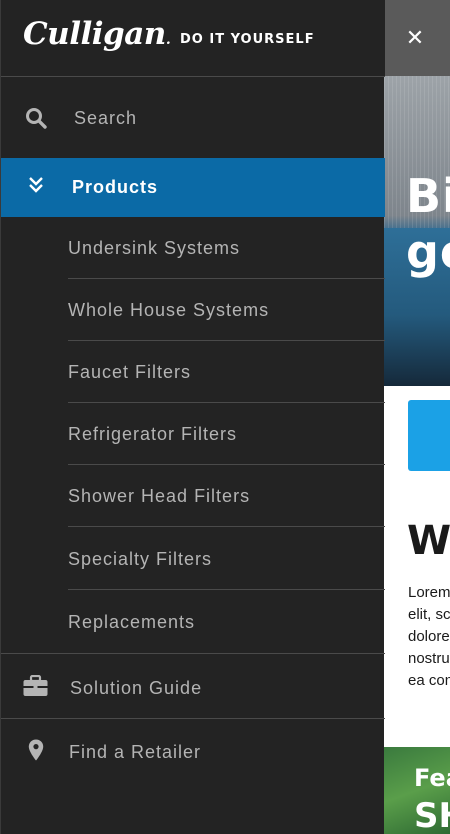  What do you see at coordinates (130, 372) in the screenshot?
I see `submenu-item-label: Faucet Filters` at bounding box center [130, 372].